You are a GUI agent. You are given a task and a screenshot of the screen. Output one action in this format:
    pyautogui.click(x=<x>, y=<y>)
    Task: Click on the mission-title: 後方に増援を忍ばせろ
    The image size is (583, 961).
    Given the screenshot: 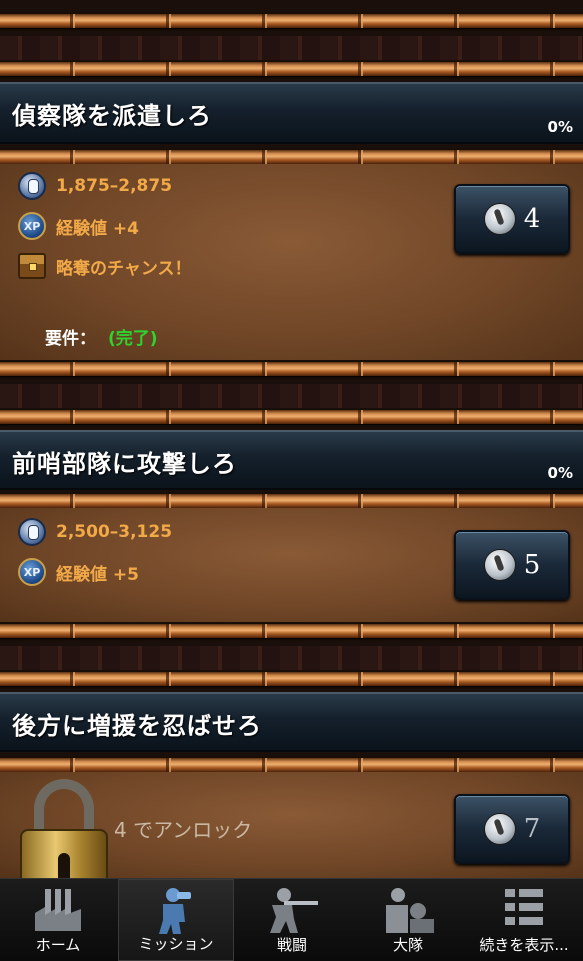 What is the action you would take?
    pyautogui.click(x=137, y=726)
    